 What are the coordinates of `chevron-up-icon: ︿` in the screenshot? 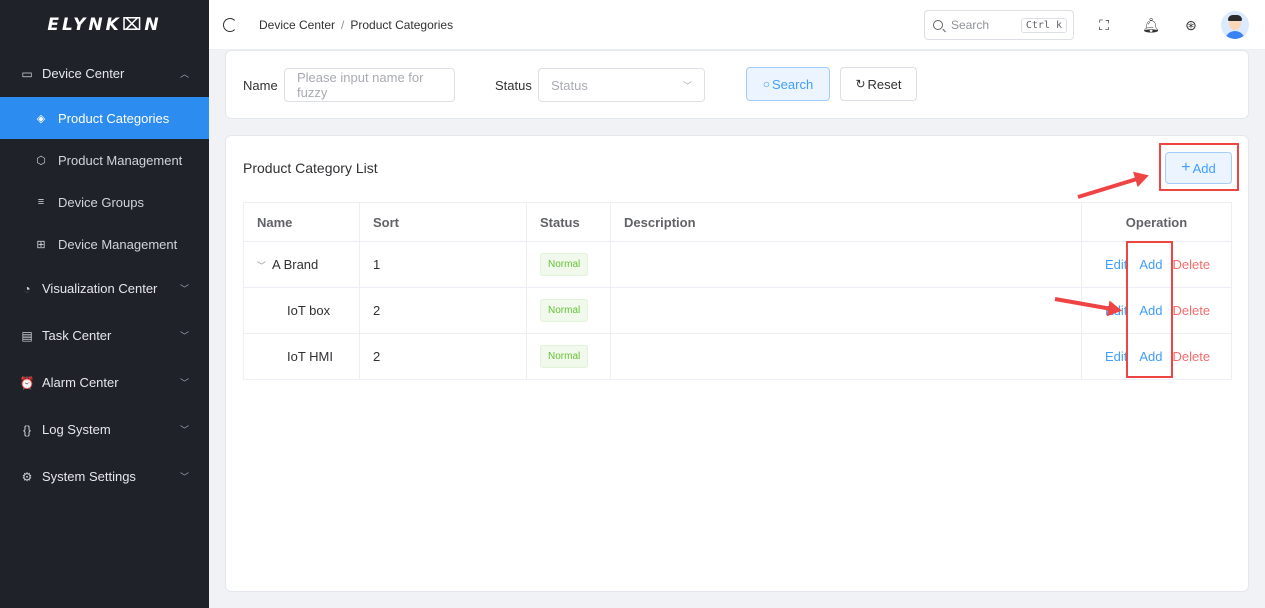 It's located at (184, 74).